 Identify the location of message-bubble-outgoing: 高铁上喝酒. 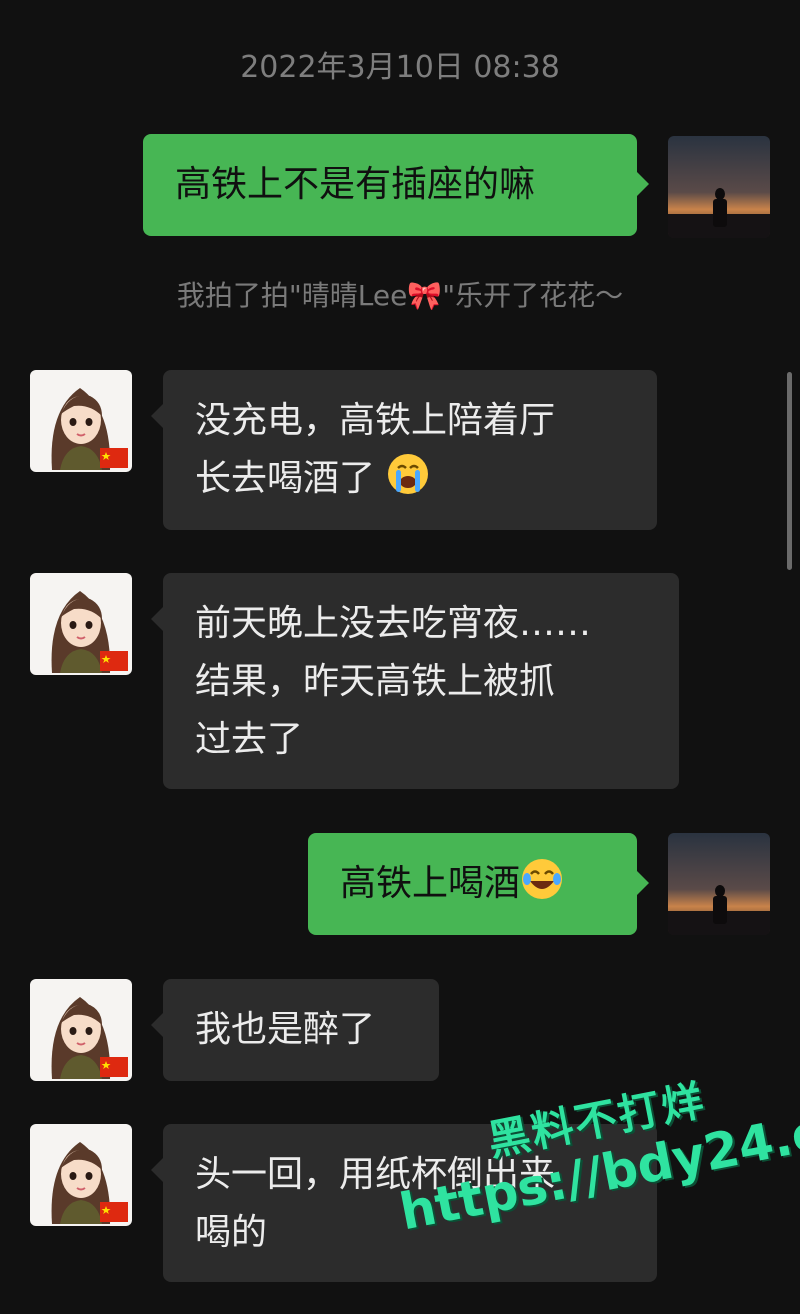
(478, 884).